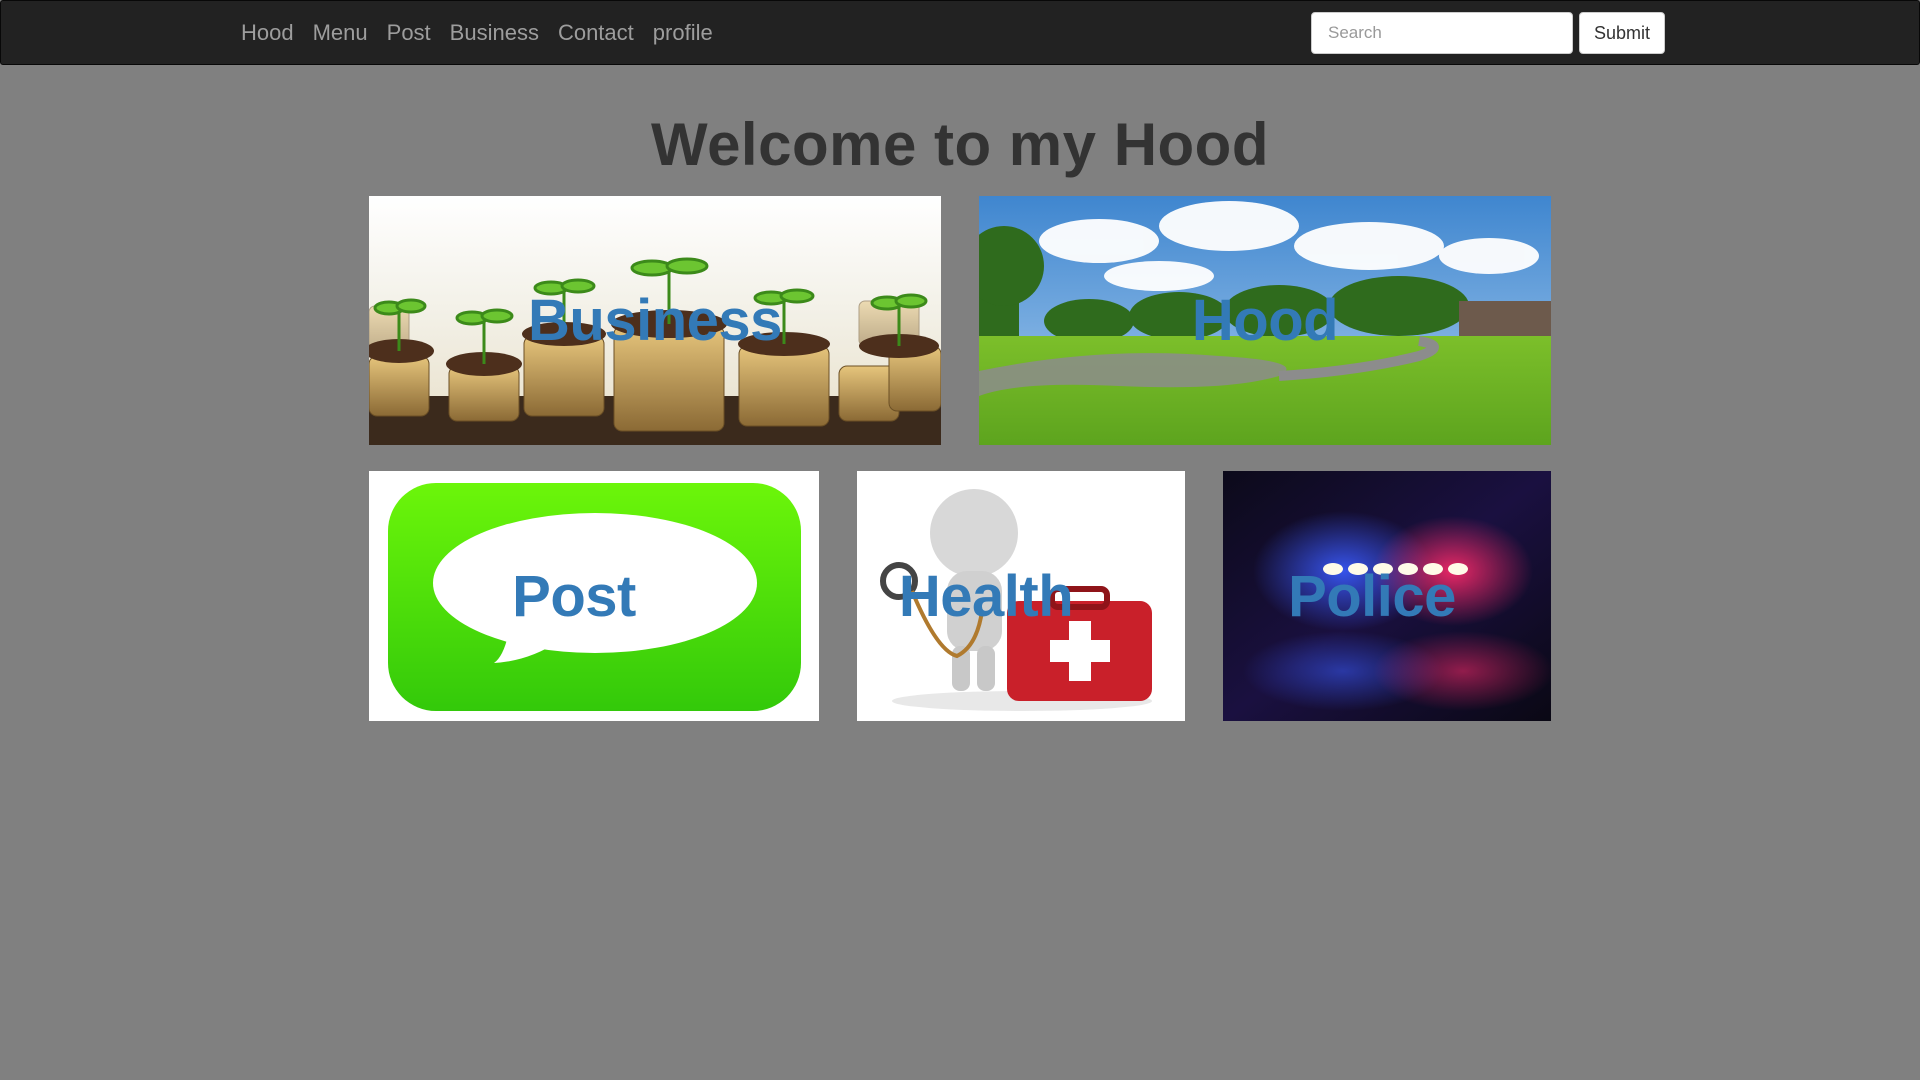  Describe the element at coordinates (1622, 33) in the screenshot. I see `submit-button: Submit` at that location.